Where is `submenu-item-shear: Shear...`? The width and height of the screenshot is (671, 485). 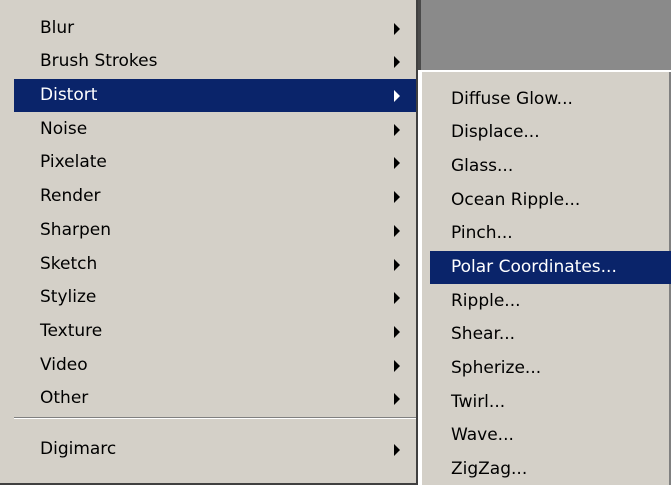 submenu-item-shear: Shear... is located at coordinates (550, 334).